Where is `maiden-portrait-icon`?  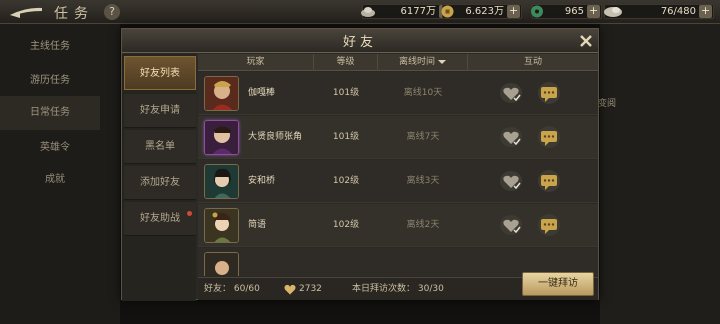
maiden-portrait-icon is located at coordinates (221, 225).